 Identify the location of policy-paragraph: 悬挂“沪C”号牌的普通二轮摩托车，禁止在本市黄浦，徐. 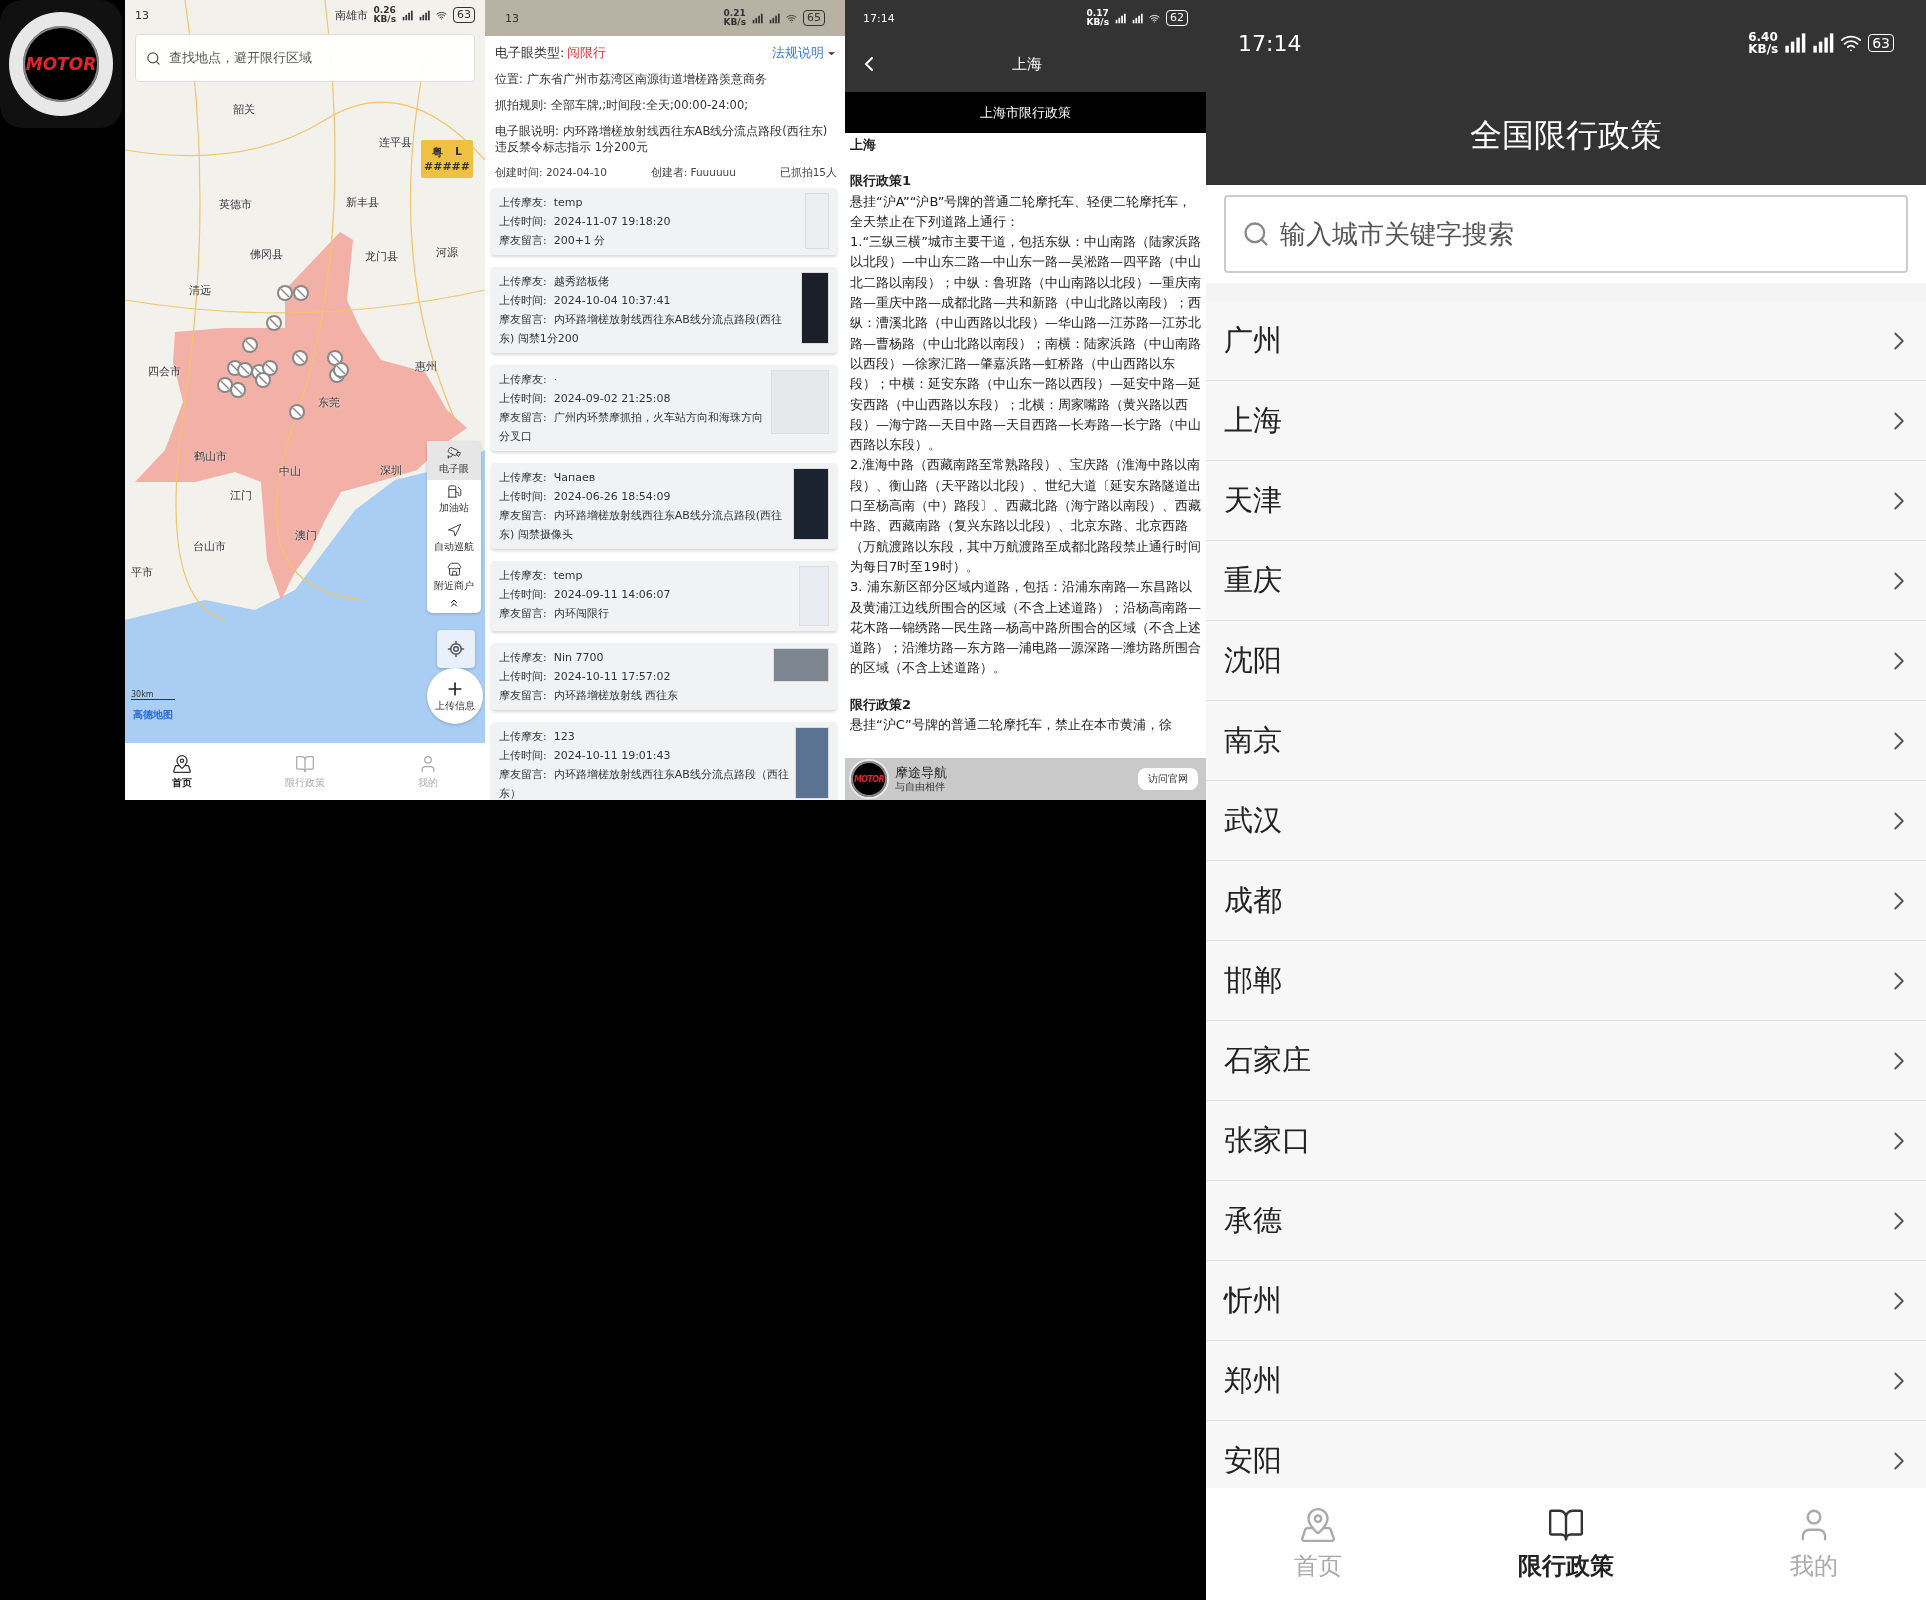
(1011, 725).